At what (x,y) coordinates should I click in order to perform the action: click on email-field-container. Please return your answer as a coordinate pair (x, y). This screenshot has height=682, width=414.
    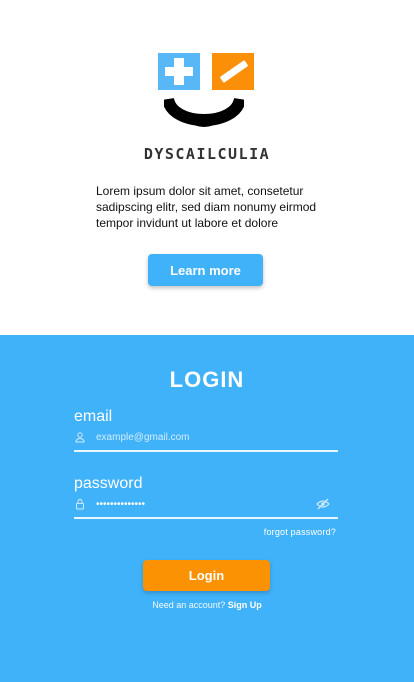
    Looking at the image, I should click on (206, 440).